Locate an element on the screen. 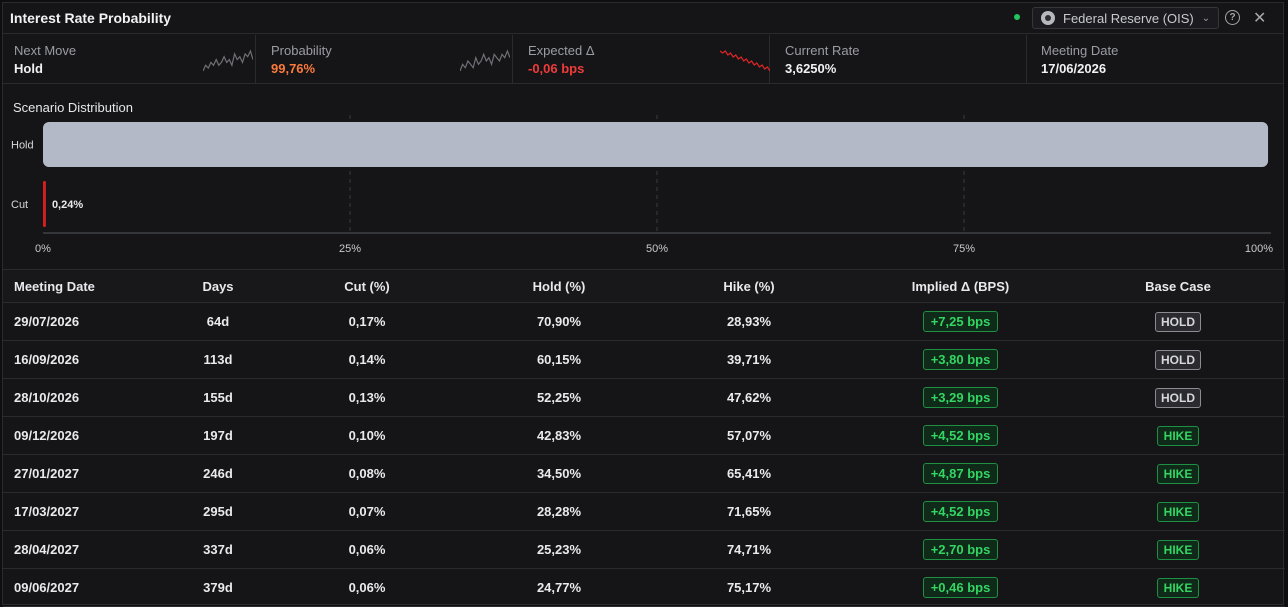  scenario-distribution-title: Scenario Distribution is located at coordinates (73, 107).